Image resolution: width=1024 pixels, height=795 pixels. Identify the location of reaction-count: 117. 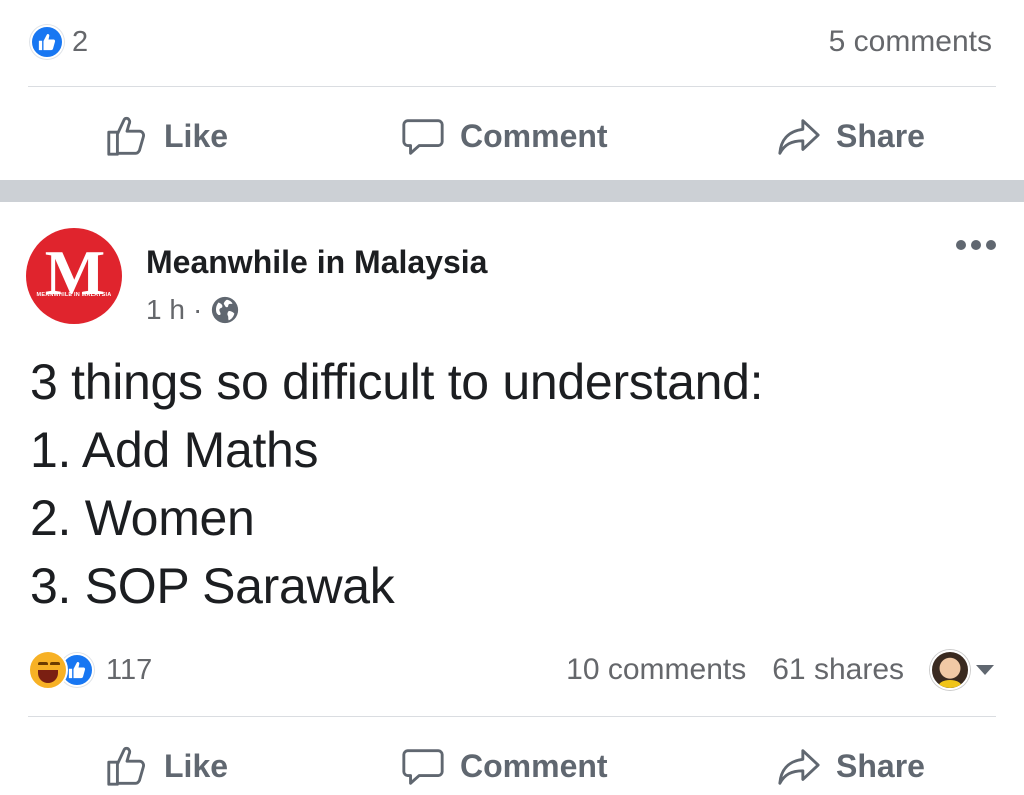
(129, 669).